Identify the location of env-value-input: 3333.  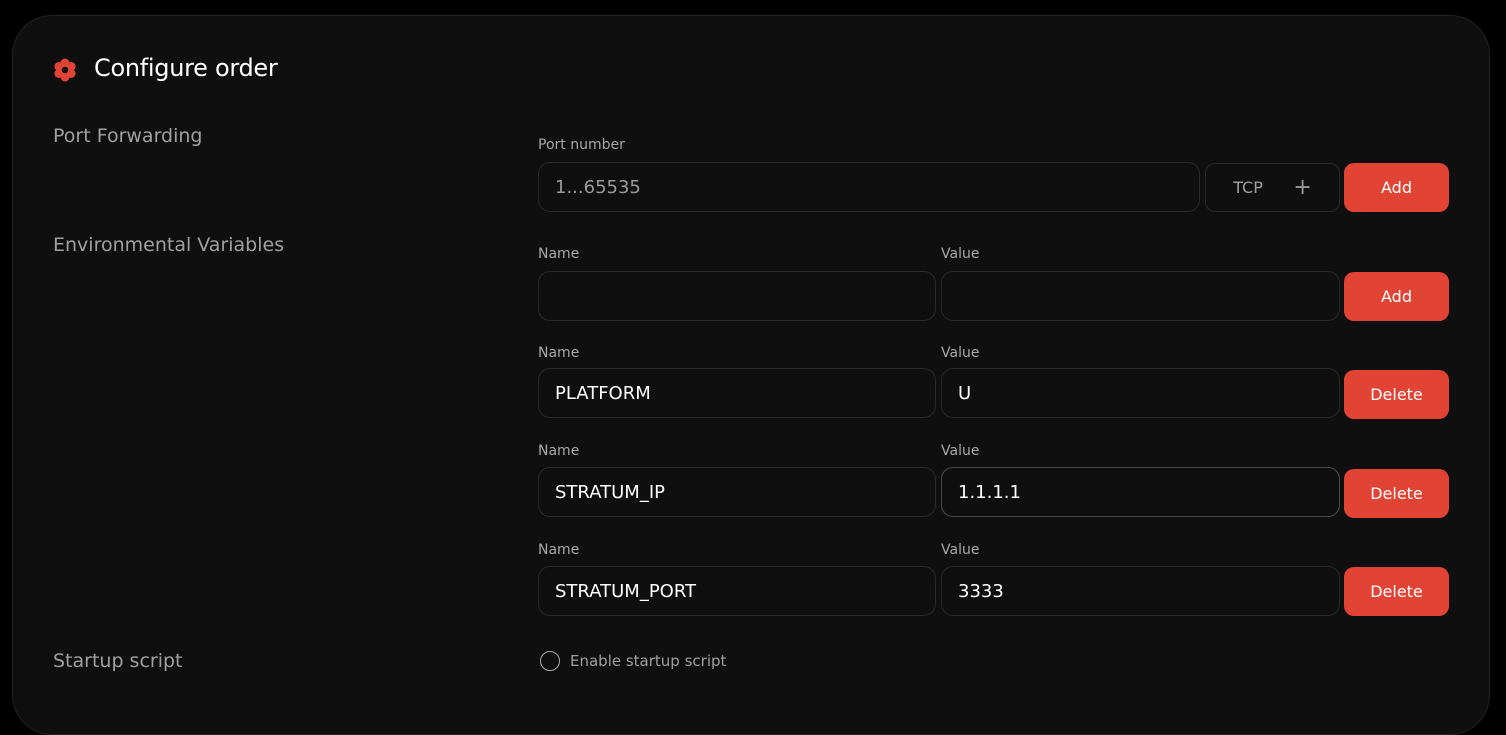
(1140, 591).